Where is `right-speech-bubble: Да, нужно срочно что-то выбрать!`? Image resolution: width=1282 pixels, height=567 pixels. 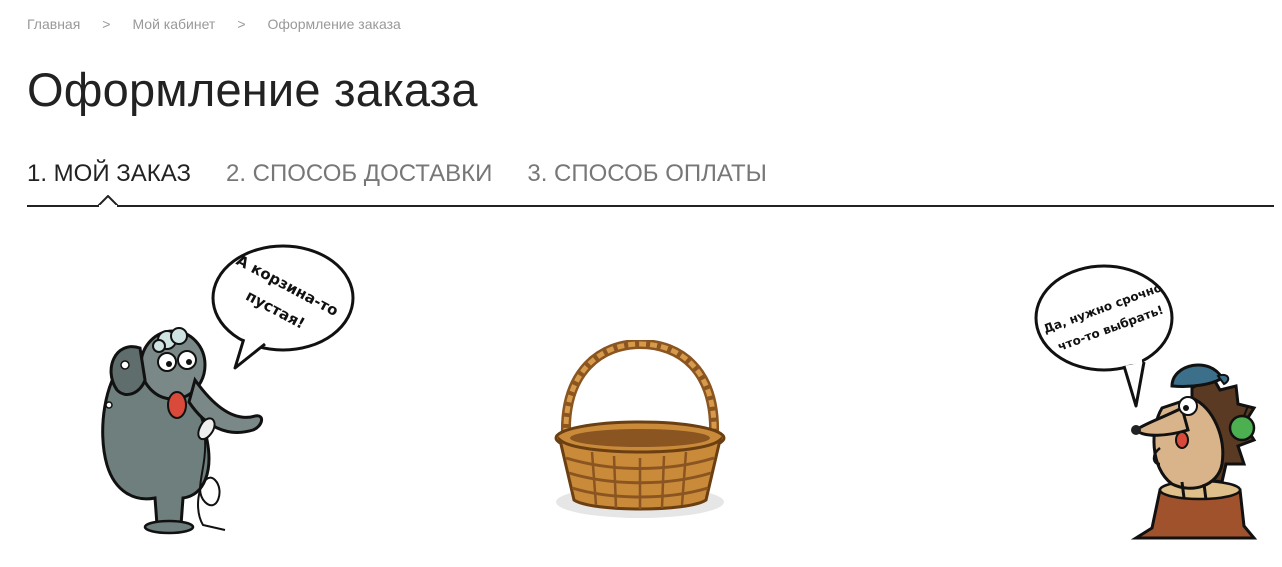
right-speech-bubble: Да, нужно срочно что-то выбрать! is located at coordinates (1104, 336).